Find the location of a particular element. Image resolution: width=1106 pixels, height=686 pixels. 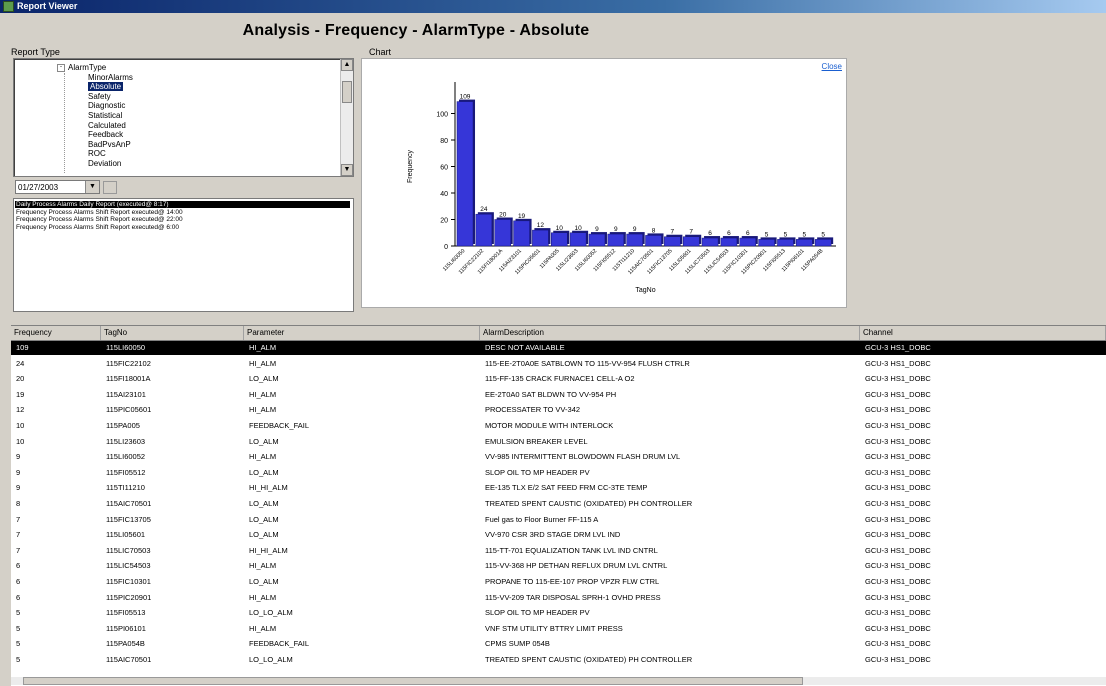

table-cell: 115LI60052 is located at coordinates (126, 457).